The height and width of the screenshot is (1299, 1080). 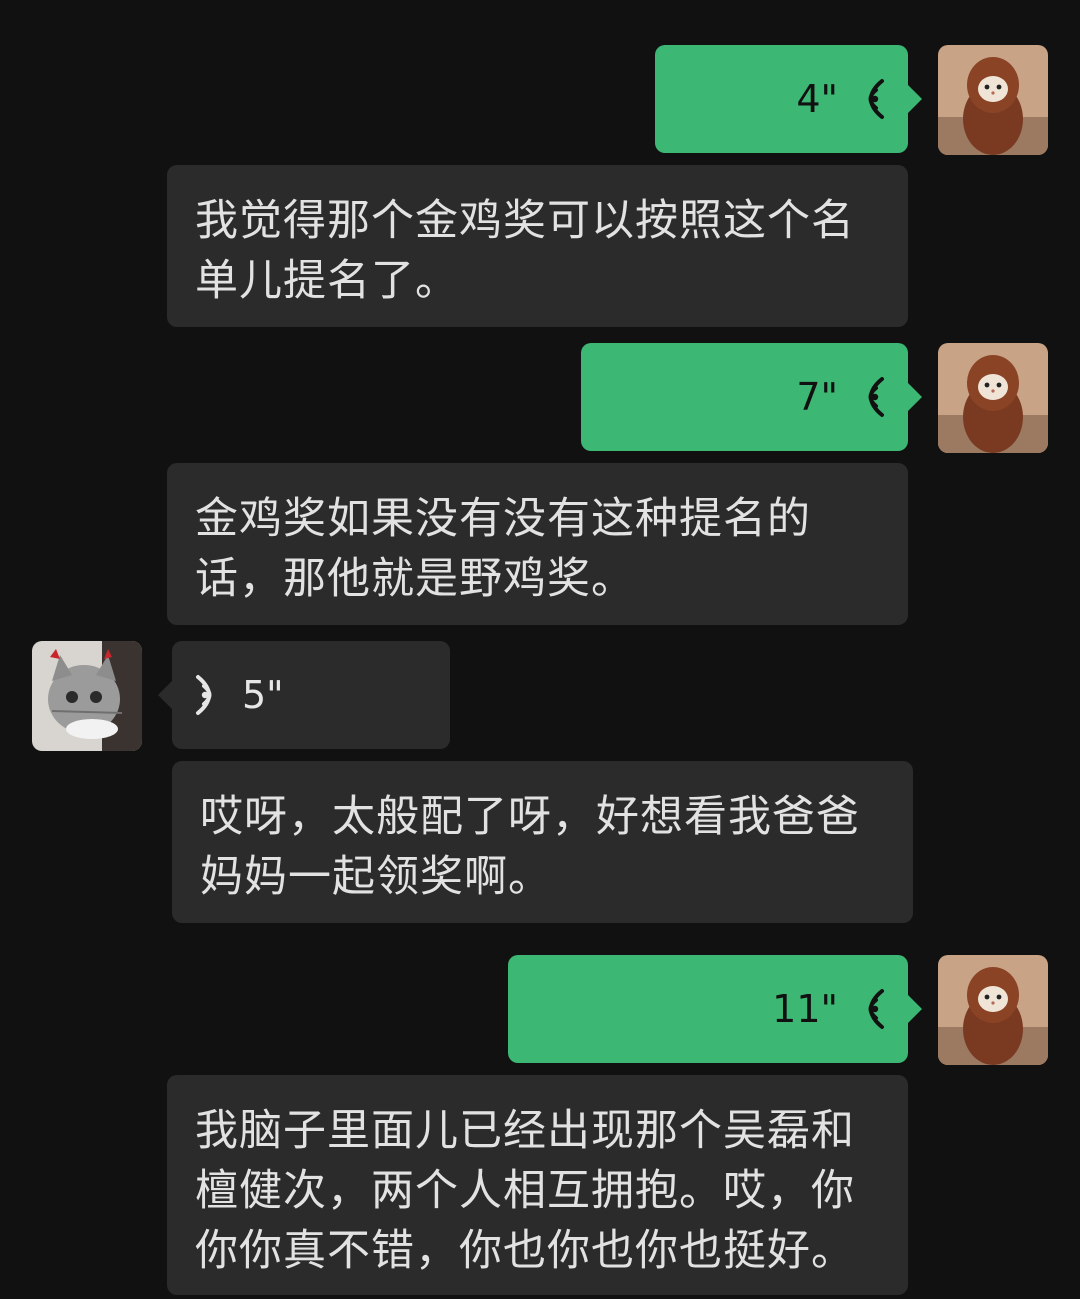 What do you see at coordinates (537, 246) in the screenshot?
I see `voice-transcript-text: 我觉得那个金鸡奖可以按照这个名单儿提名了。` at bounding box center [537, 246].